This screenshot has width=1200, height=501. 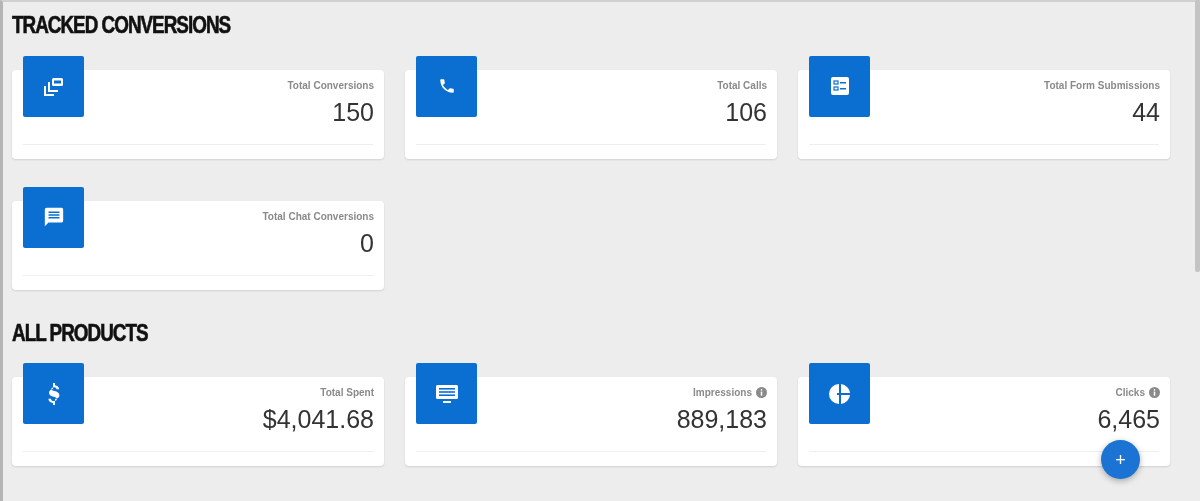 What do you see at coordinates (318, 216) in the screenshot?
I see `stat-label: Total Chat Conversions` at bounding box center [318, 216].